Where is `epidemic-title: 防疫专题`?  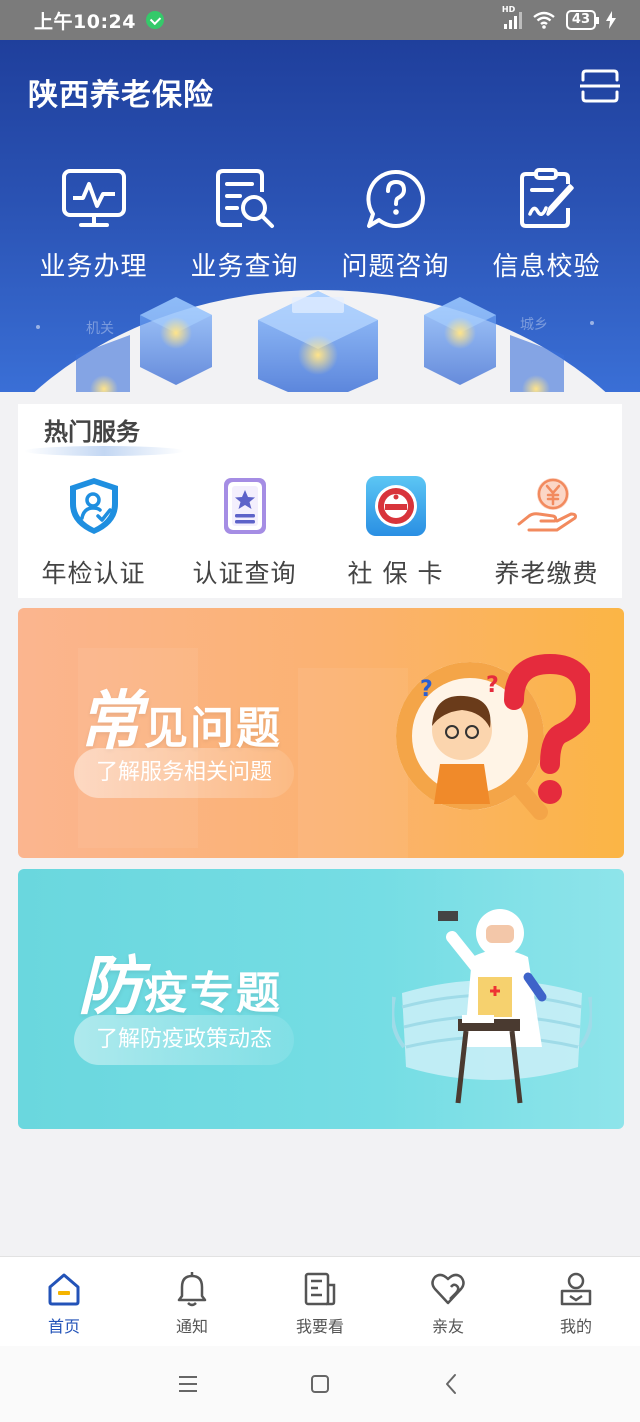 epidemic-title: 防疫专题 is located at coordinates (180, 981).